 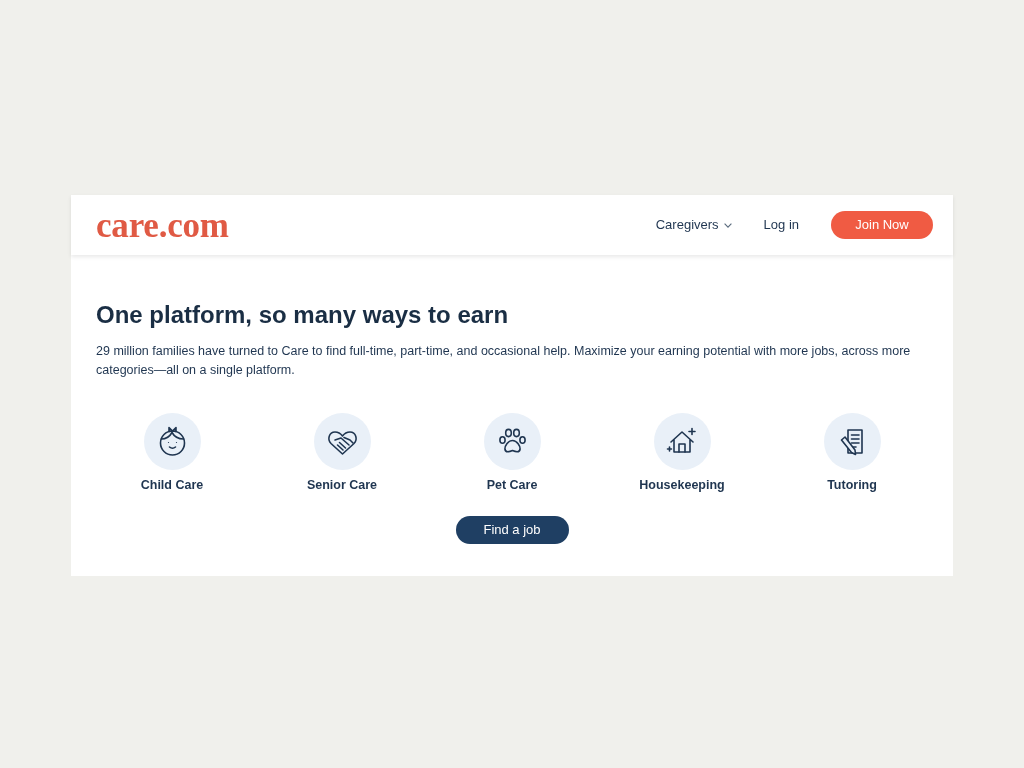 What do you see at coordinates (512, 530) in the screenshot?
I see `find-job-button: Find a job` at bounding box center [512, 530].